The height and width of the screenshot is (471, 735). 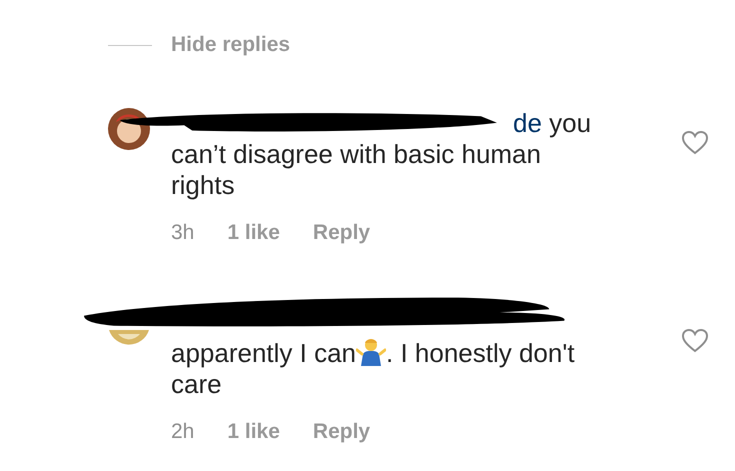 What do you see at coordinates (373, 368) in the screenshot?
I see `comment-text: apparently I can . I honestly don't care` at bounding box center [373, 368].